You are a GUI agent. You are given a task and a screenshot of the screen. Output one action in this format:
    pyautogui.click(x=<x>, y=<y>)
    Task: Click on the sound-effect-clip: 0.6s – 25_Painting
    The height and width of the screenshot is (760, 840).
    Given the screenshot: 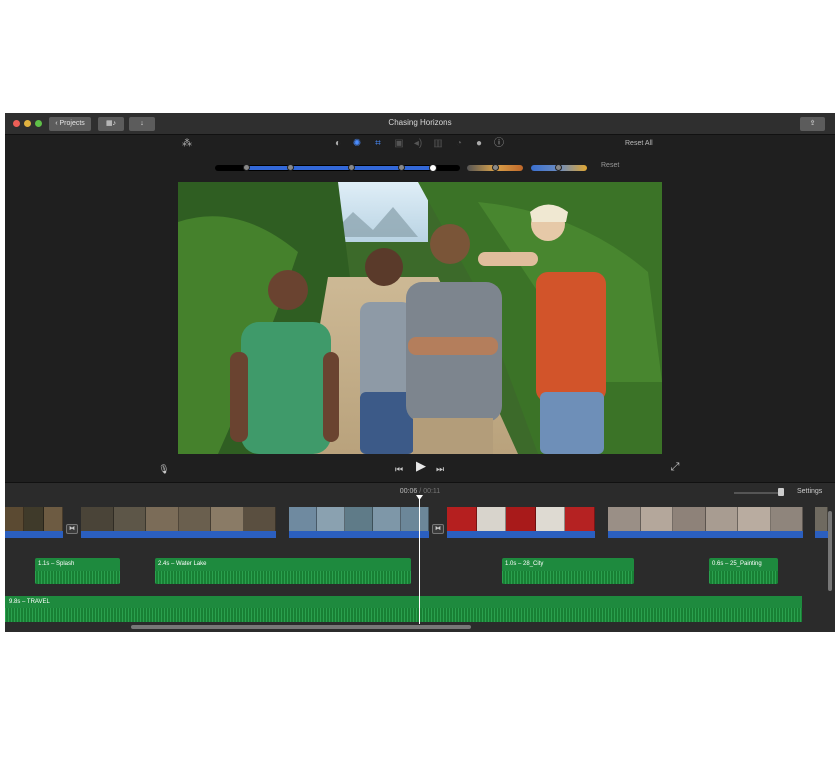 What is the action you would take?
    pyautogui.click(x=743, y=571)
    